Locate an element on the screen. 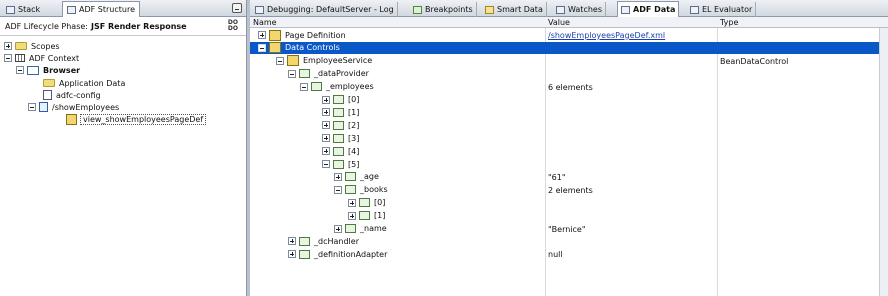 This screenshot has width=888, height=296. table-row: _books 2 elements is located at coordinates (569, 190).